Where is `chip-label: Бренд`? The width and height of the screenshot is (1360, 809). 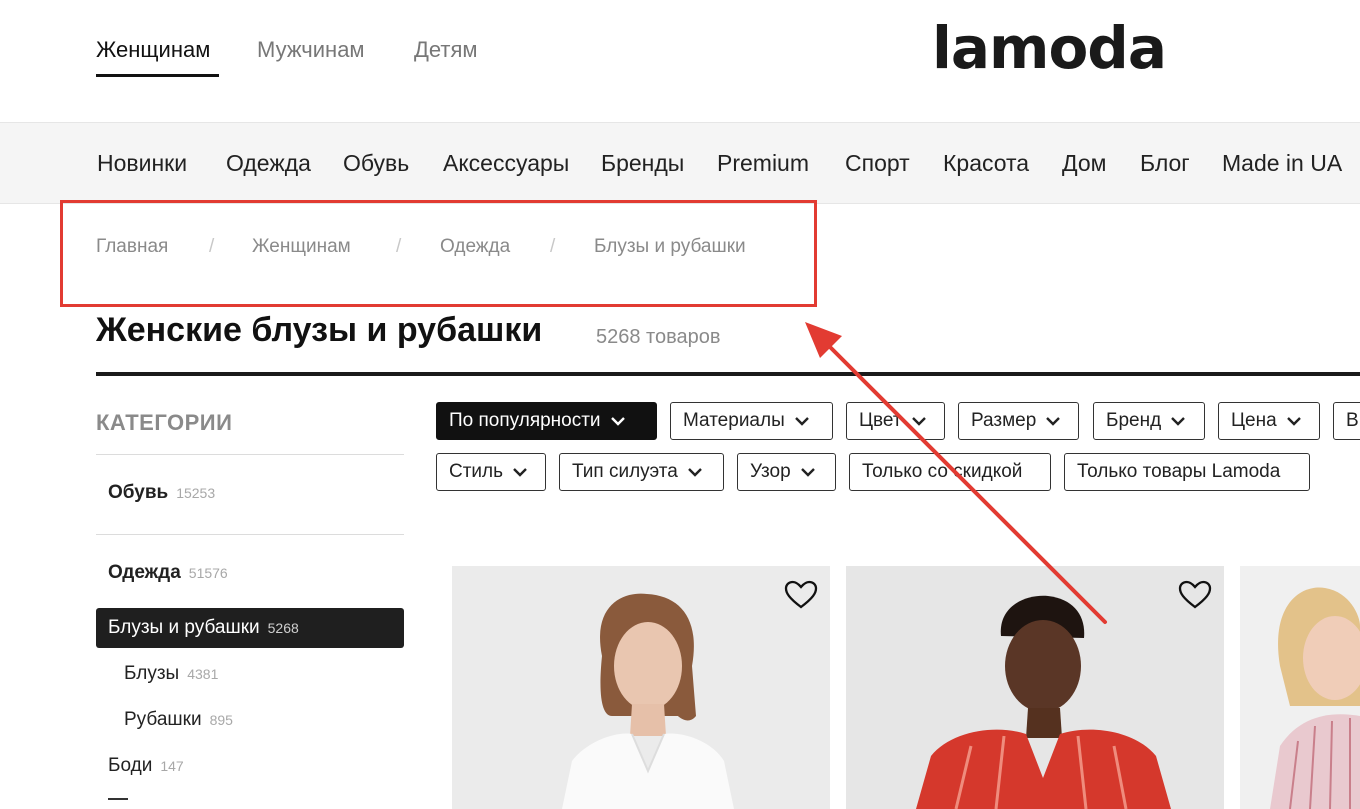
chip-label: Бренд is located at coordinates (1134, 420).